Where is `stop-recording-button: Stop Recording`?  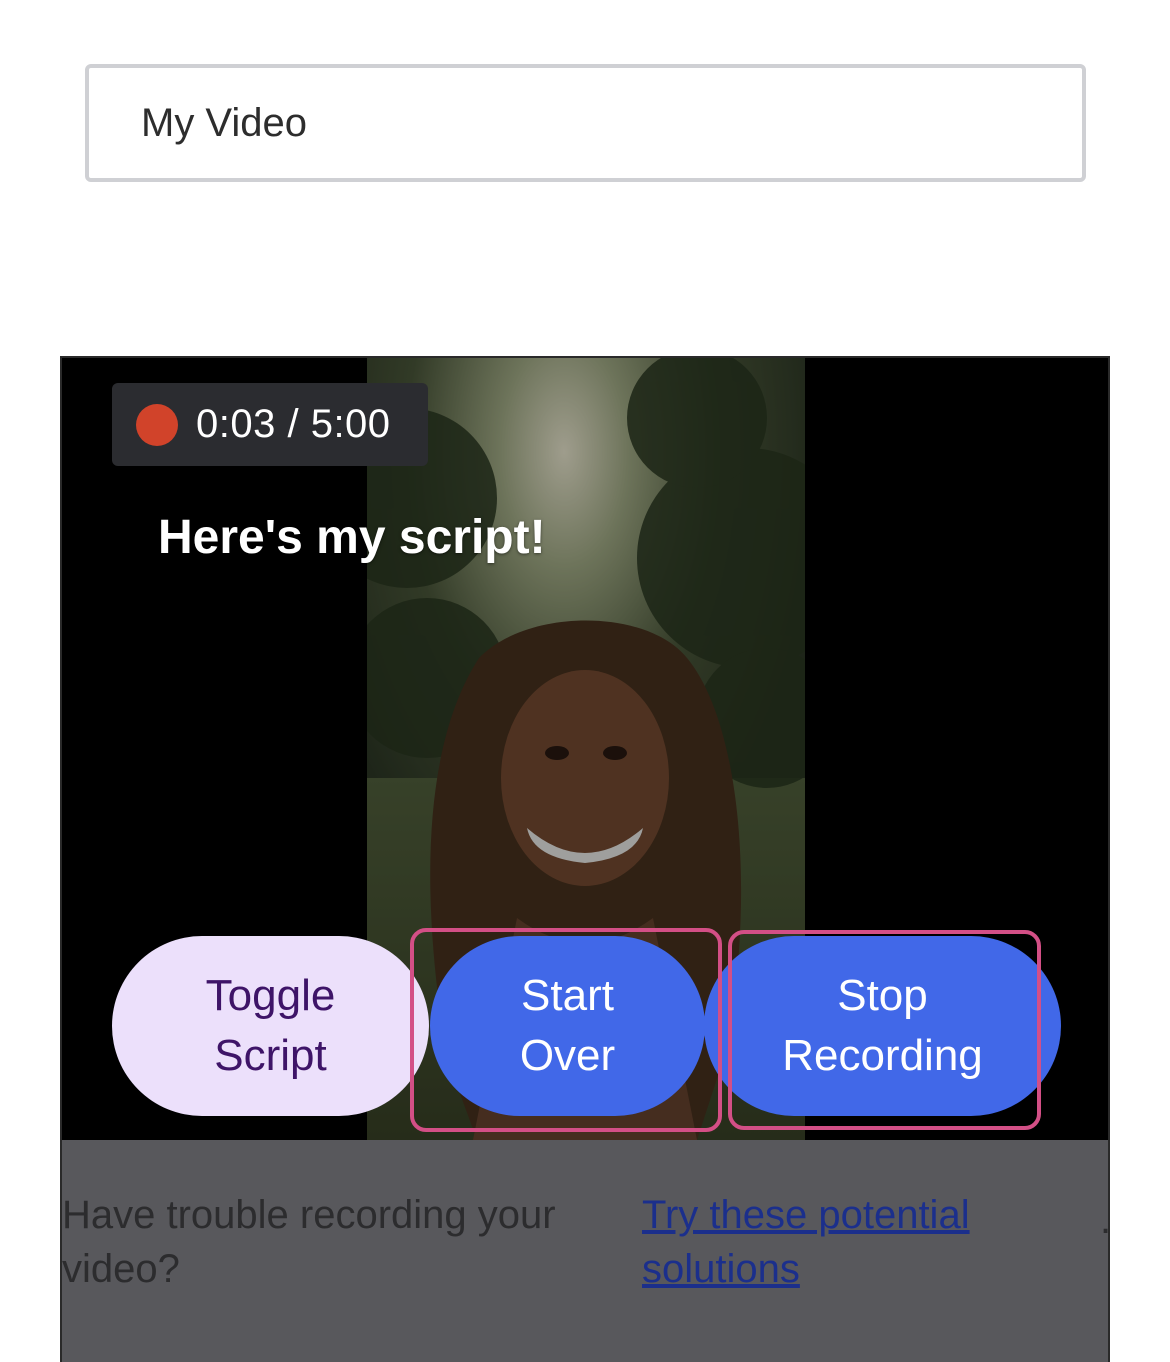
stop-recording-button: Stop Recording is located at coordinates (882, 1026).